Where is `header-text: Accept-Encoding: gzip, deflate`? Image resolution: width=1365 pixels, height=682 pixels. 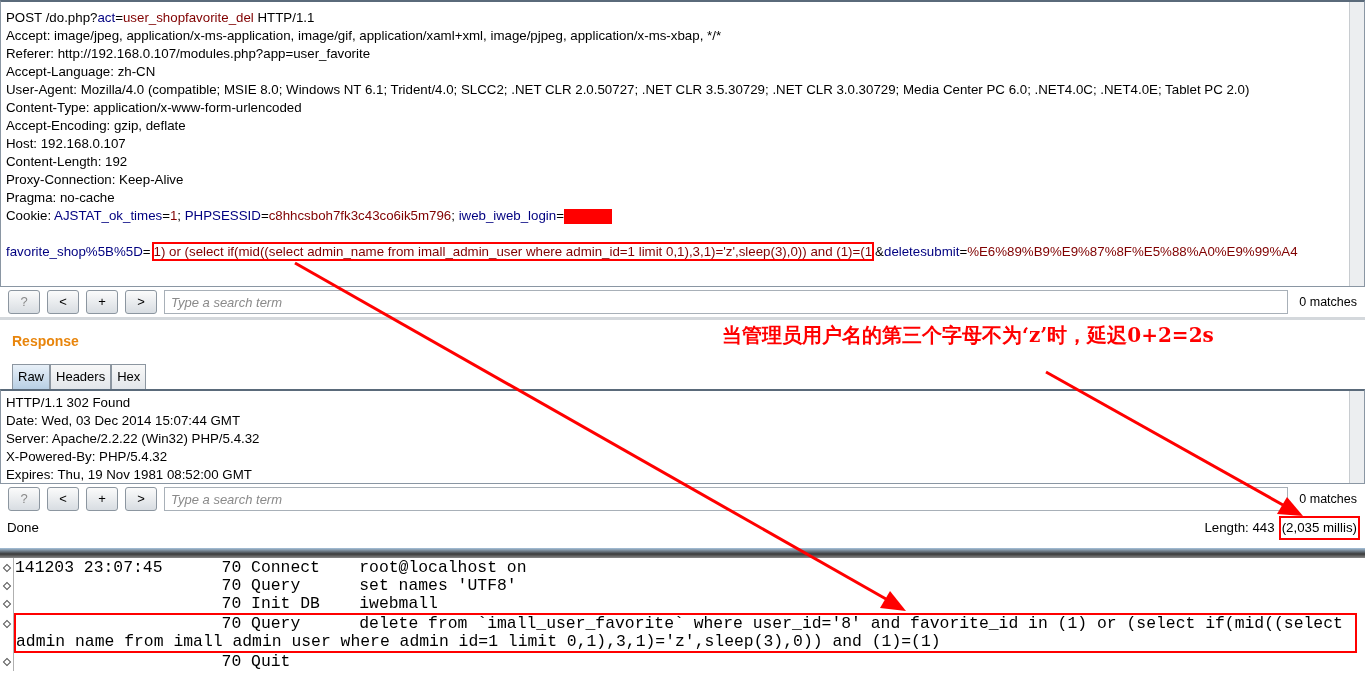
header-text: Accept-Encoding: gzip, deflate is located at coordinates (96, 125).